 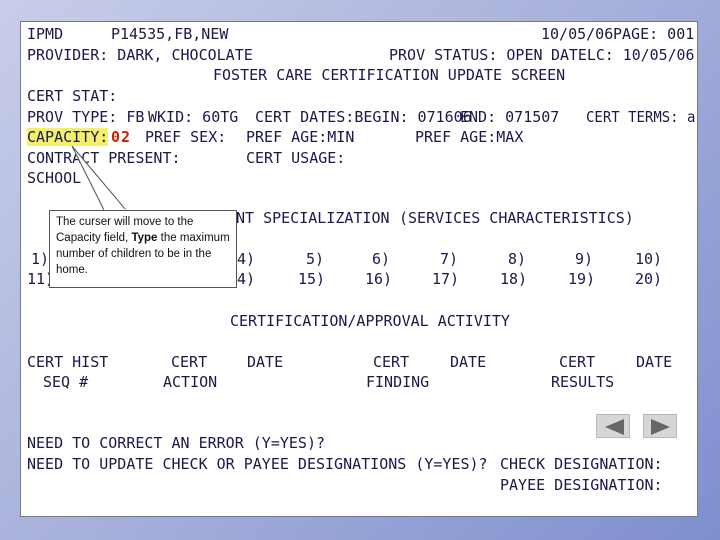 I want to click on col-date-2: DATE, so click(x=468, y=362).